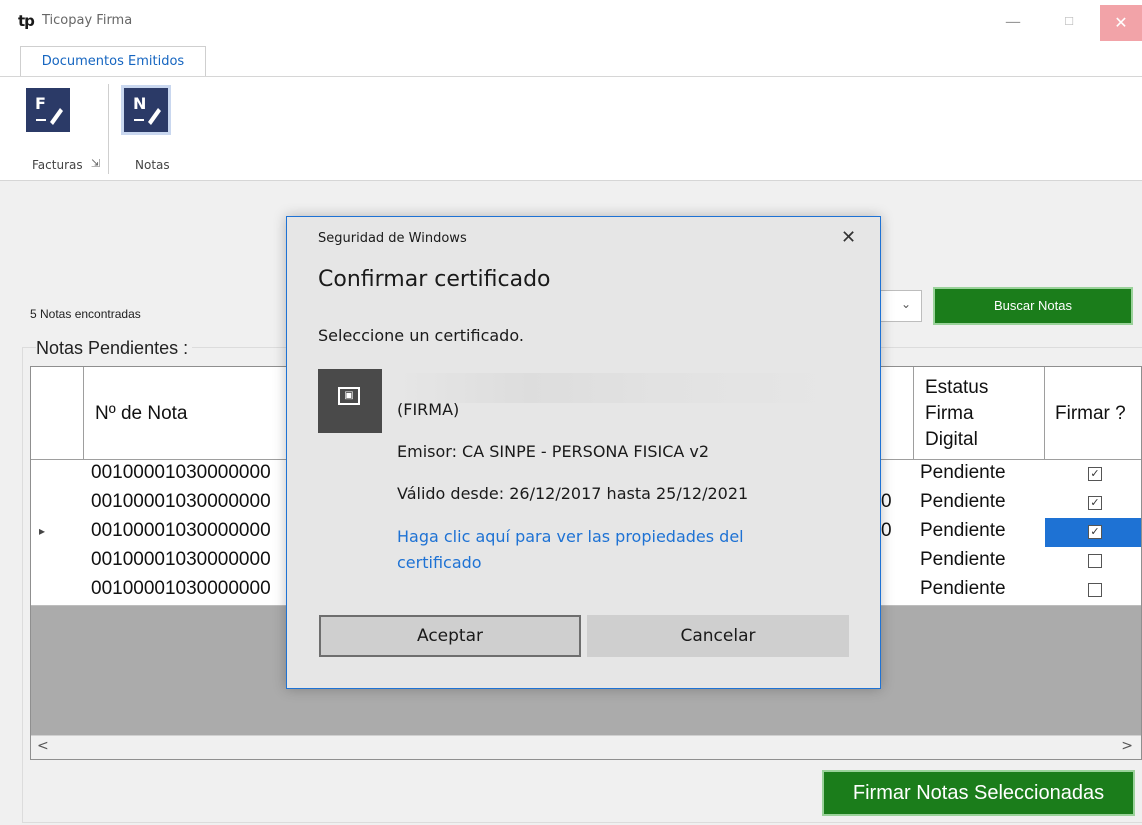 Image resolution: width=1142 pixels, height=825 pixels. Describe the element at coordinates (949, 413) in the screenshot. I see `column-header-estatus-line: Firma` at that location.